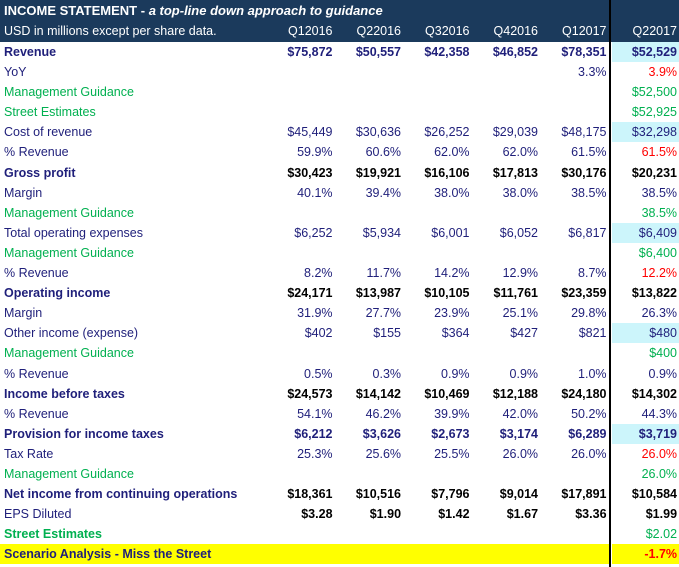 The image size is (679, 567). I want to click on forecast-cell: $10,584, so click(645, 494).